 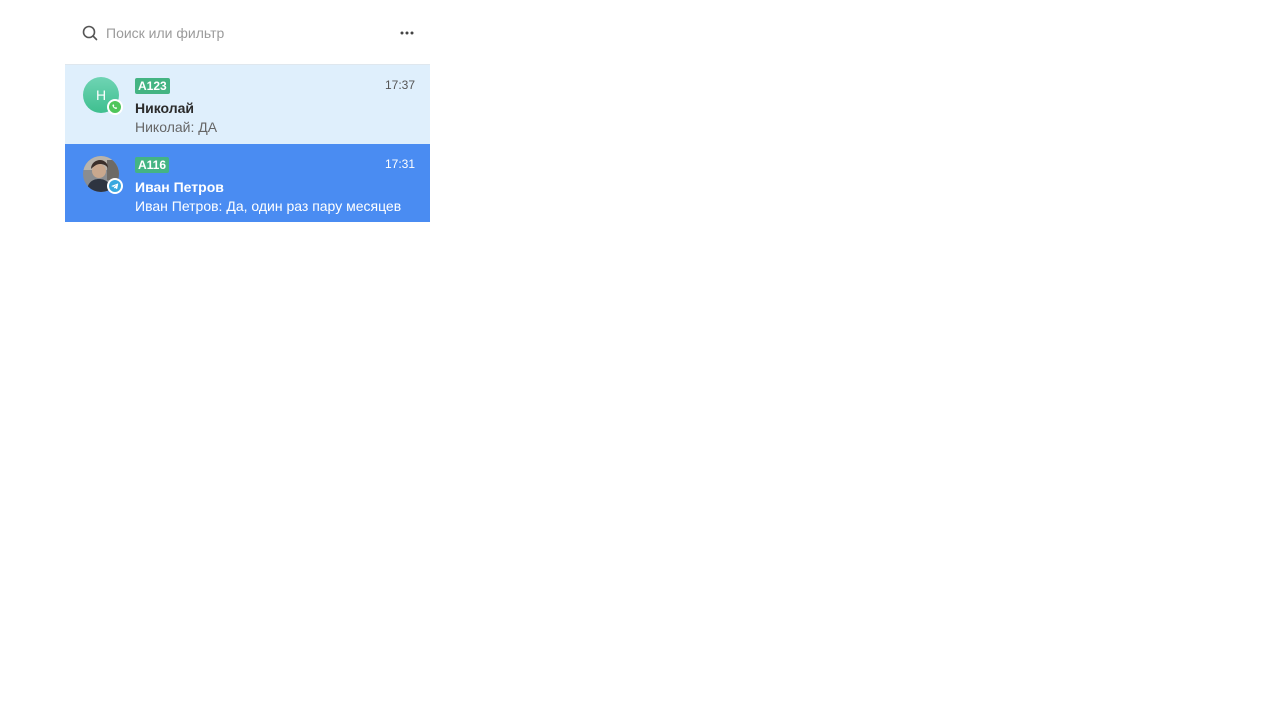 What do you see at coordinates (179, 187) in the screenshot?
I see `chat-name: Иван Петров` at bounding box center [179, 187].